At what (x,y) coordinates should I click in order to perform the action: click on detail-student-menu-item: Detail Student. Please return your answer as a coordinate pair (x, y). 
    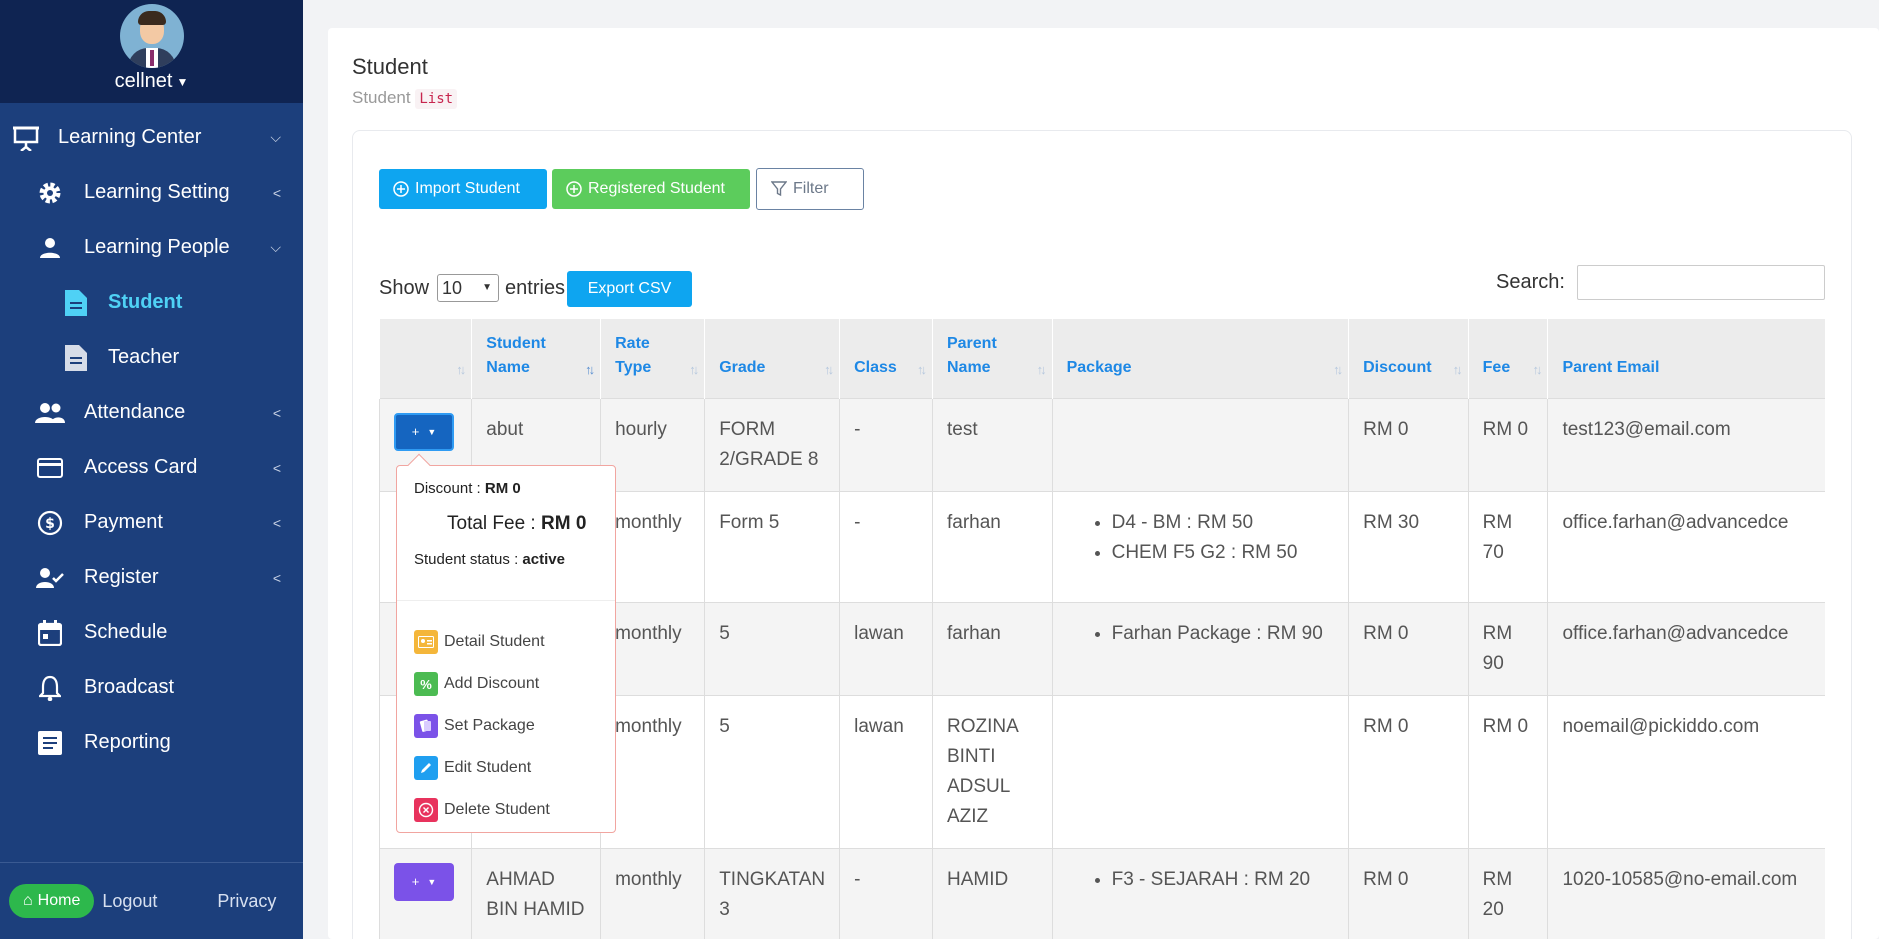
    Looking at the image, I should click on (479, 642).